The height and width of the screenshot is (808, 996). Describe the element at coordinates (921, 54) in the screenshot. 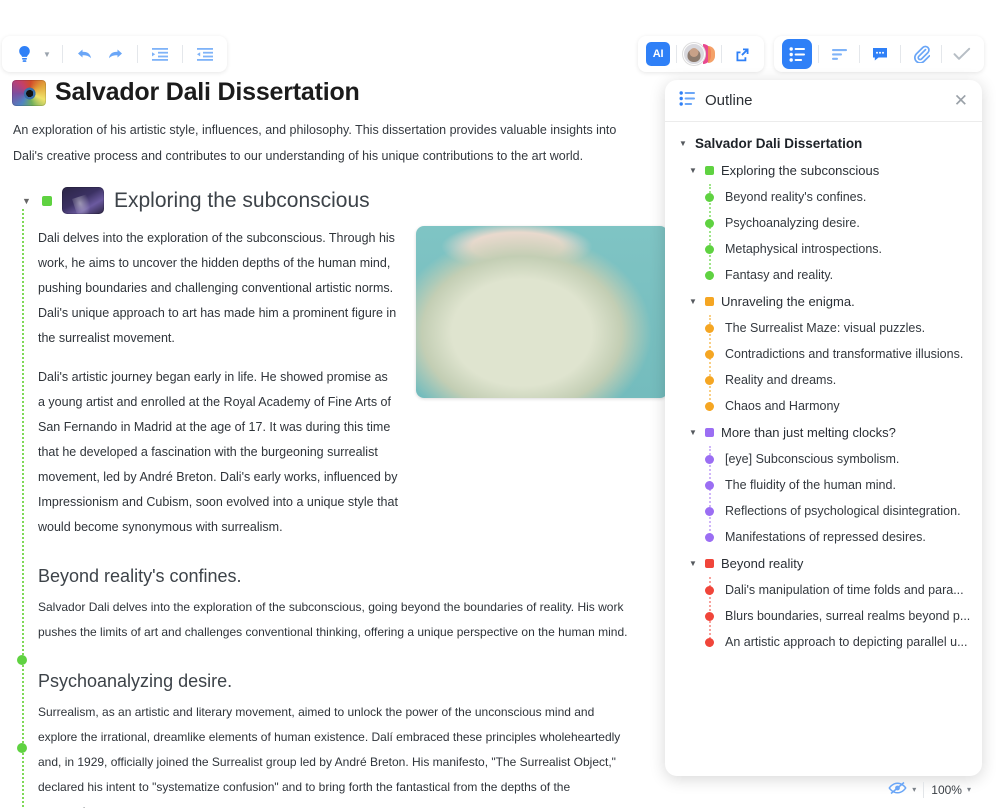

I see `attachment-icon` at that location.